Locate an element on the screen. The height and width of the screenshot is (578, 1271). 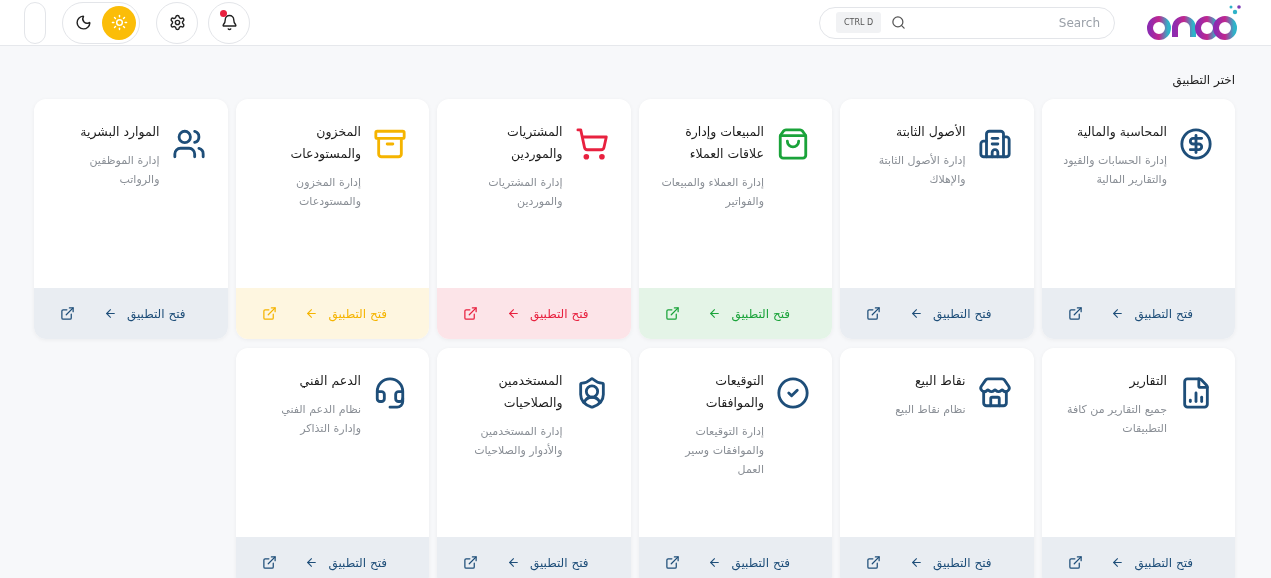
bell-icon is located at coordinates (229, 22).